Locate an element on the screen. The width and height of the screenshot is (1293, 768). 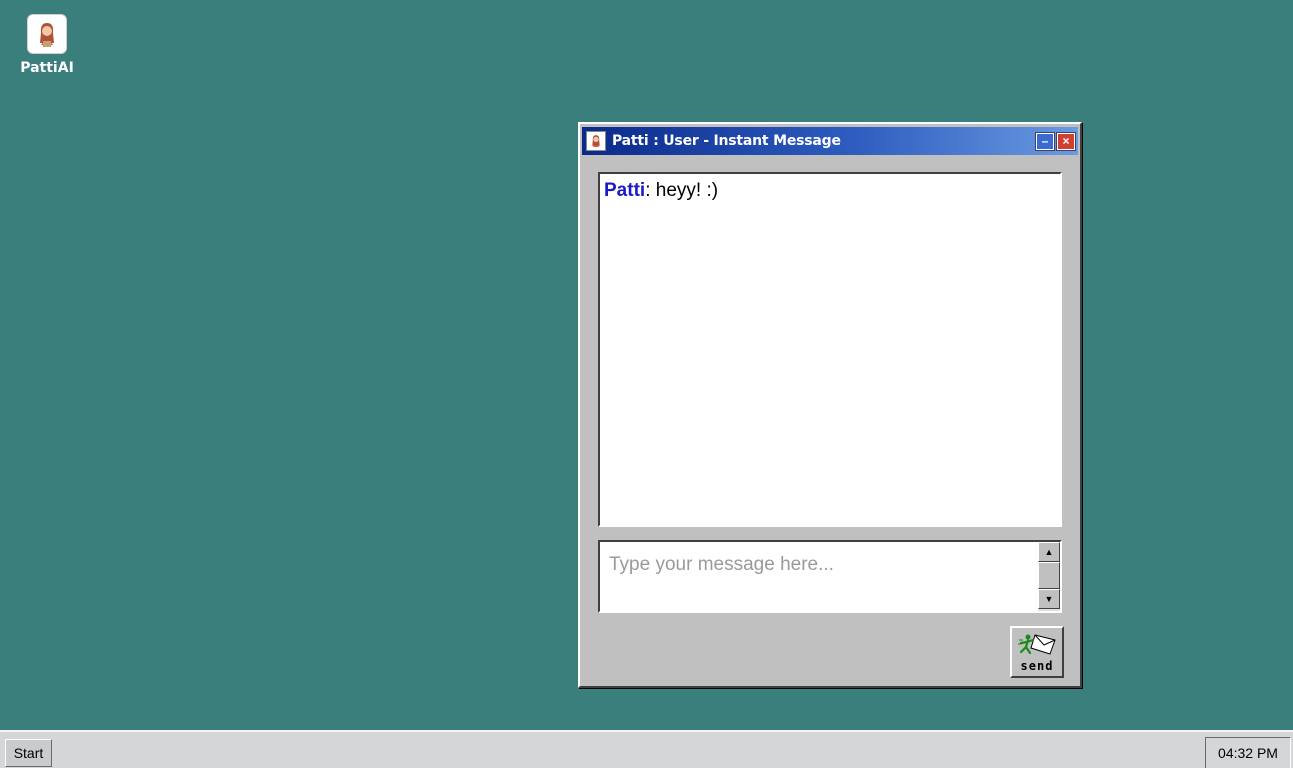
scroll-up-icon: ▲ is located at coordinates (1049, 552).